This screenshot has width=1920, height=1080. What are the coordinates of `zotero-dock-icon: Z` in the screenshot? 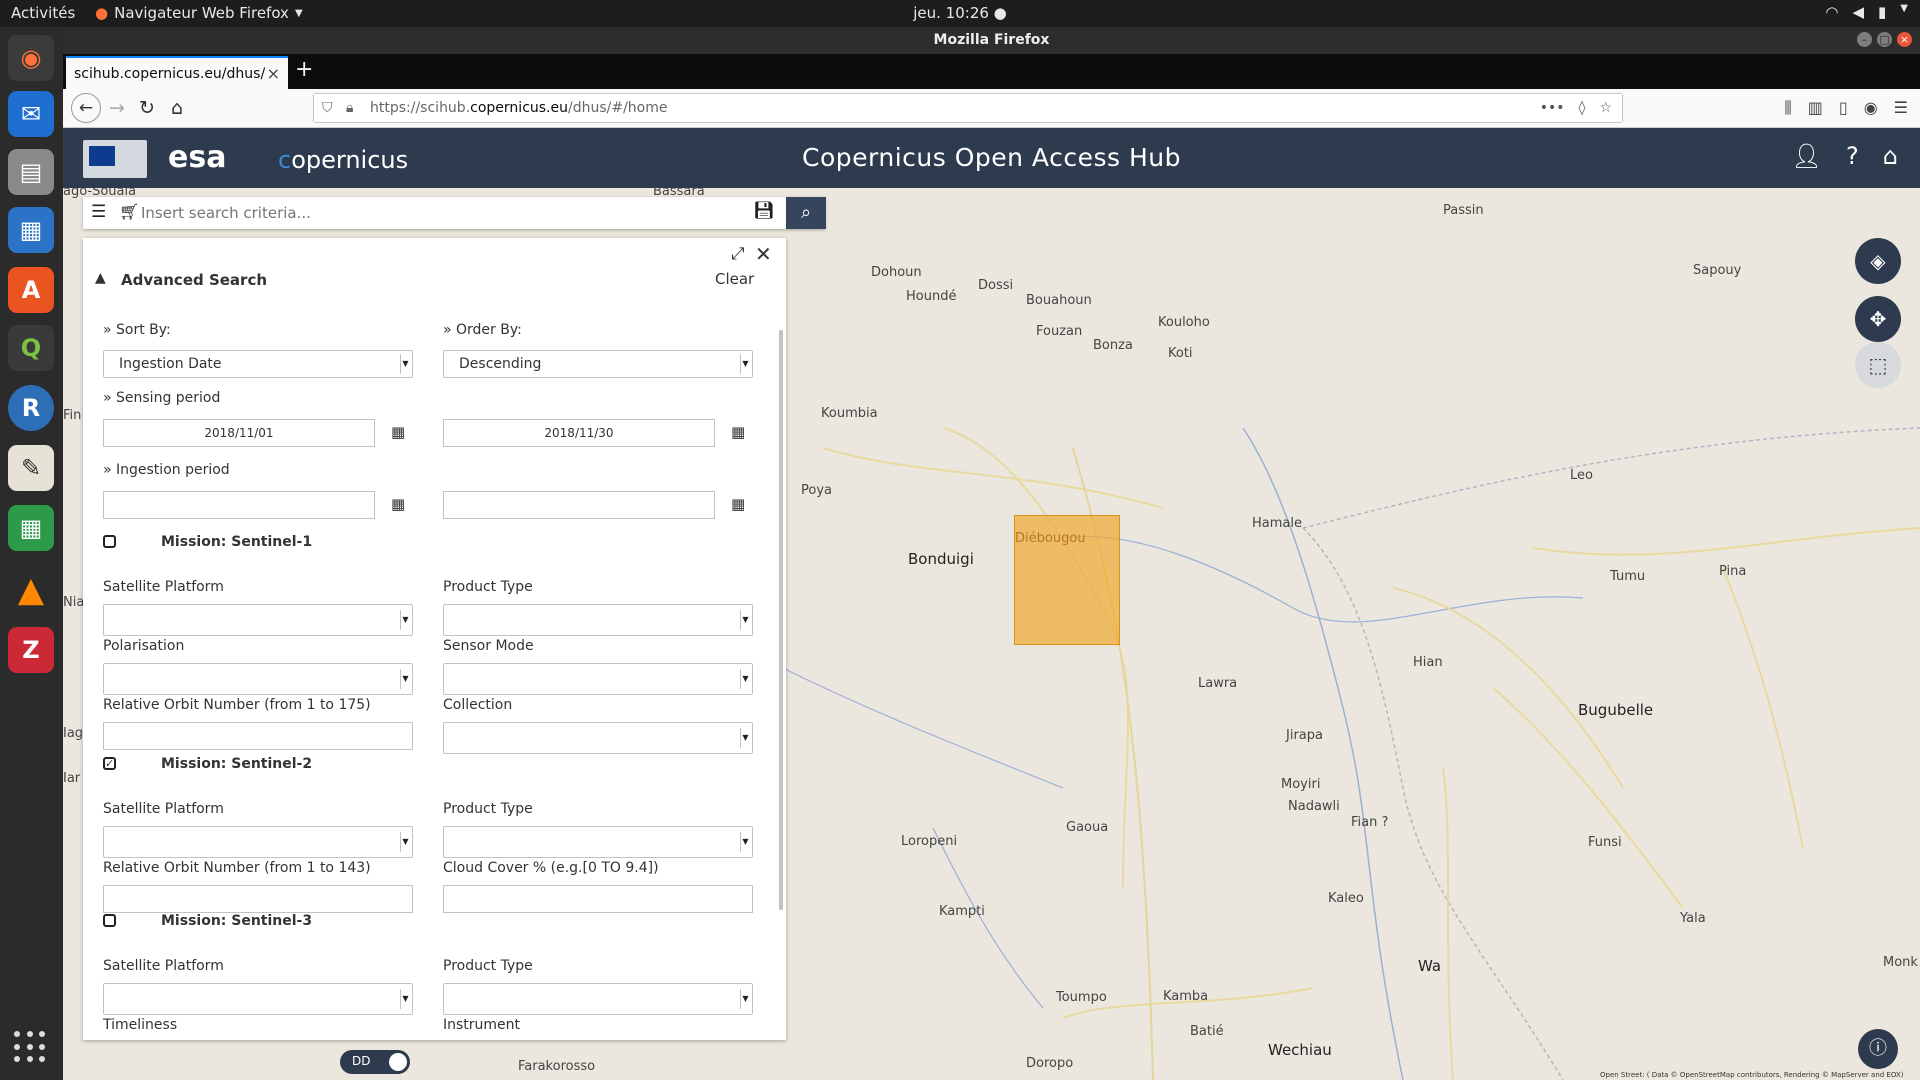 It's located at (31, 650).